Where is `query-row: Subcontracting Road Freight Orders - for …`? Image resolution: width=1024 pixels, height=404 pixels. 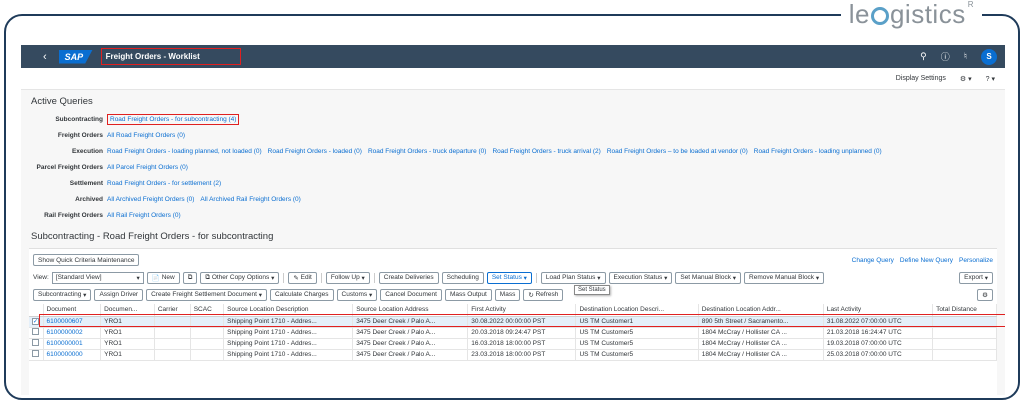 query-row: Subcontracting Road Freight Orders - for … is located at coordinates (513, 119).